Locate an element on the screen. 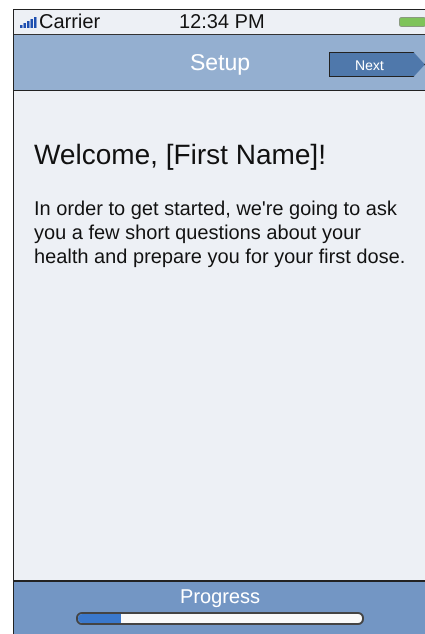  screen-title: Setup is located at coordinates (220, 62).